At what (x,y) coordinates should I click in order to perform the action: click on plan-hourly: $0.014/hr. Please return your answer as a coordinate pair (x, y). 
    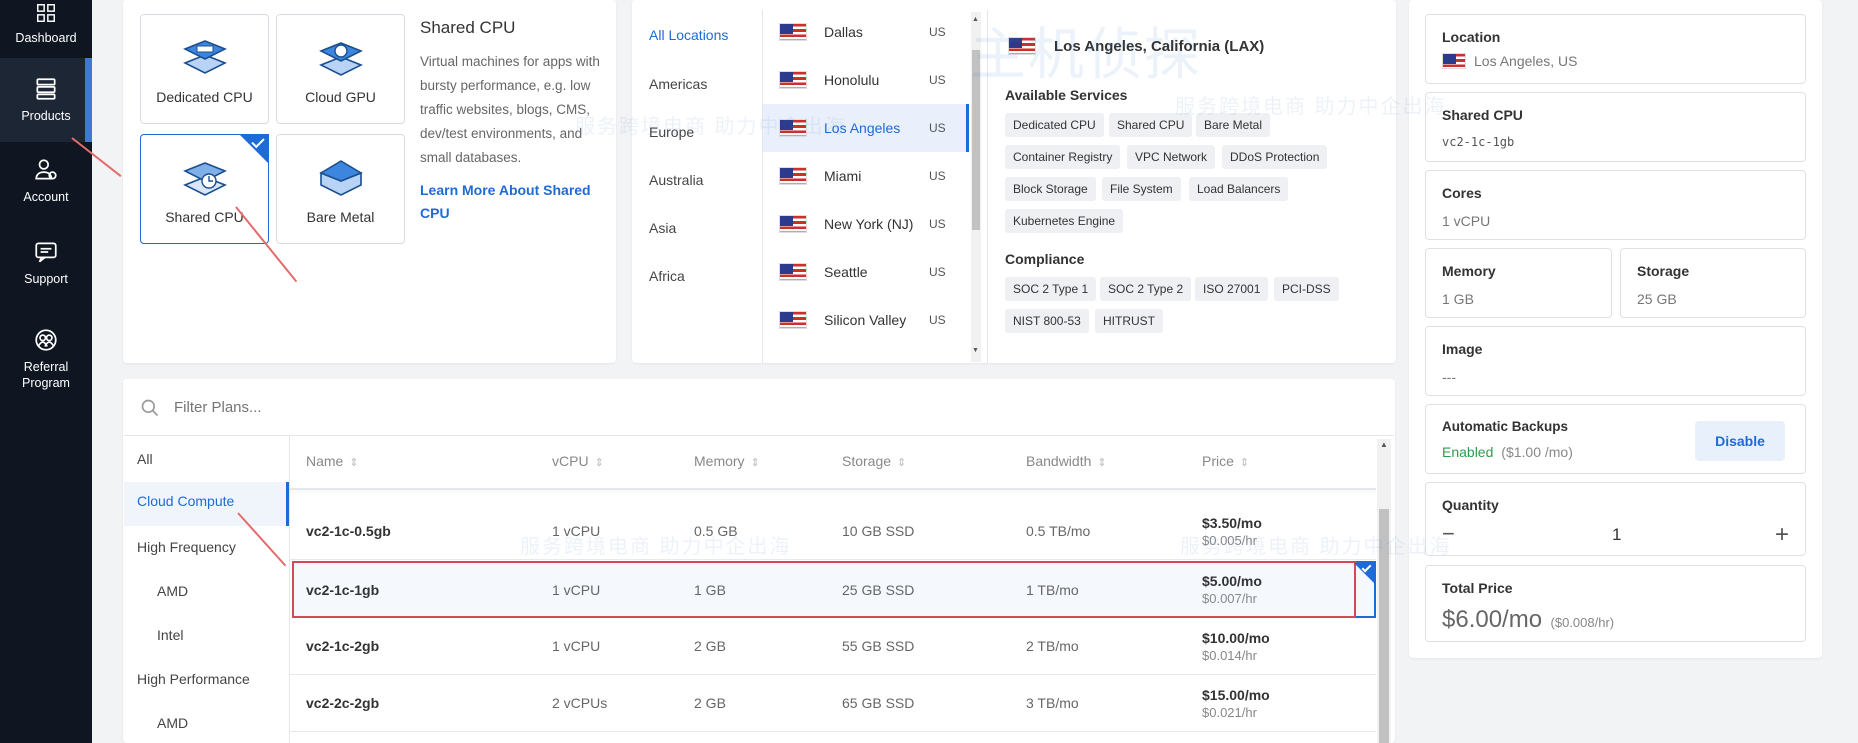
    Looking at the image, I should click on (1229, 655).